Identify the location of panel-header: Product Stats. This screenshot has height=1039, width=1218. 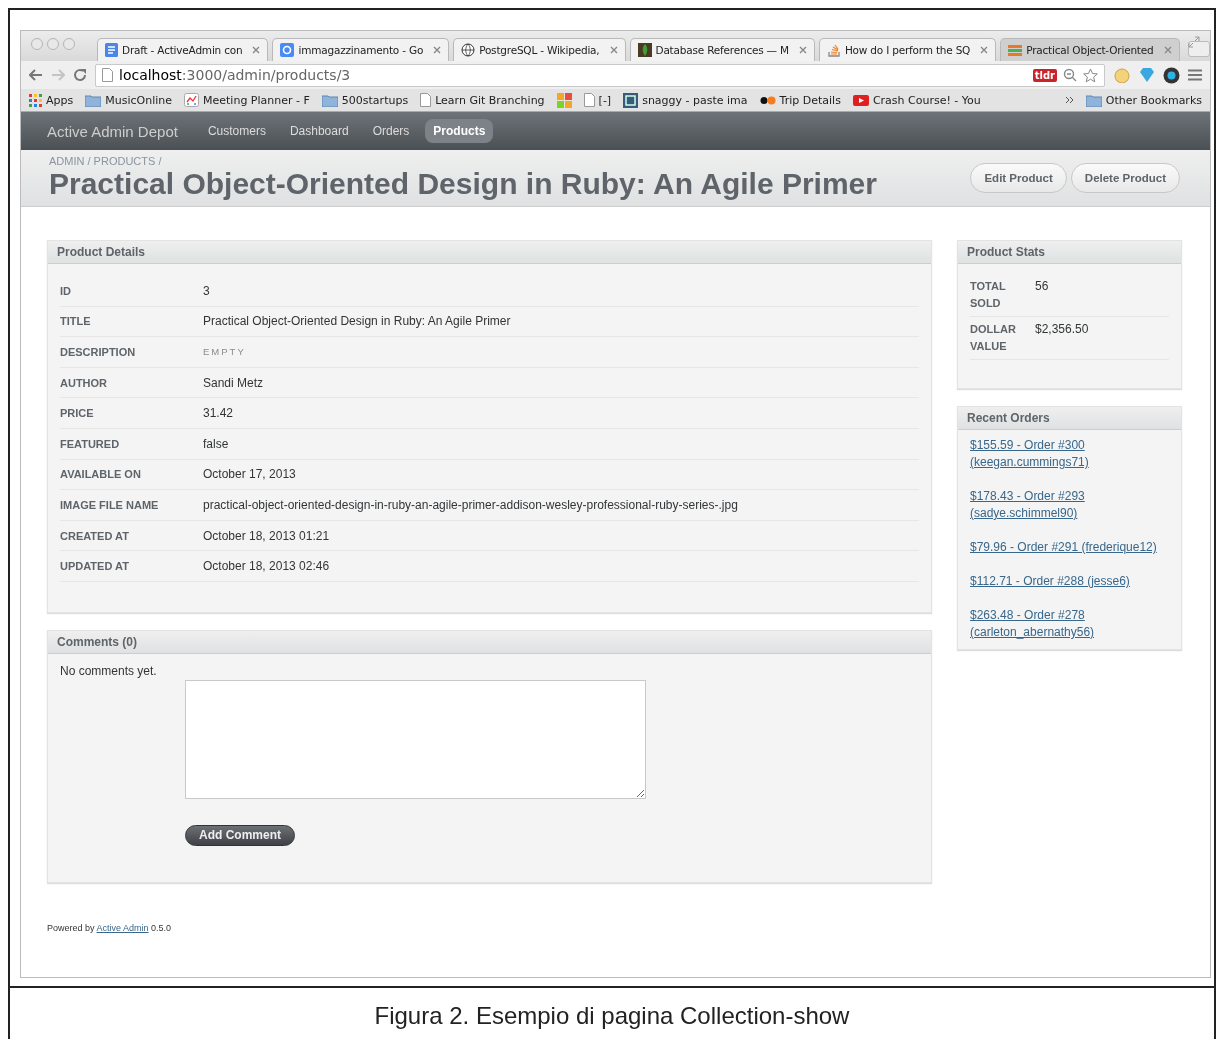
(1069, 252).